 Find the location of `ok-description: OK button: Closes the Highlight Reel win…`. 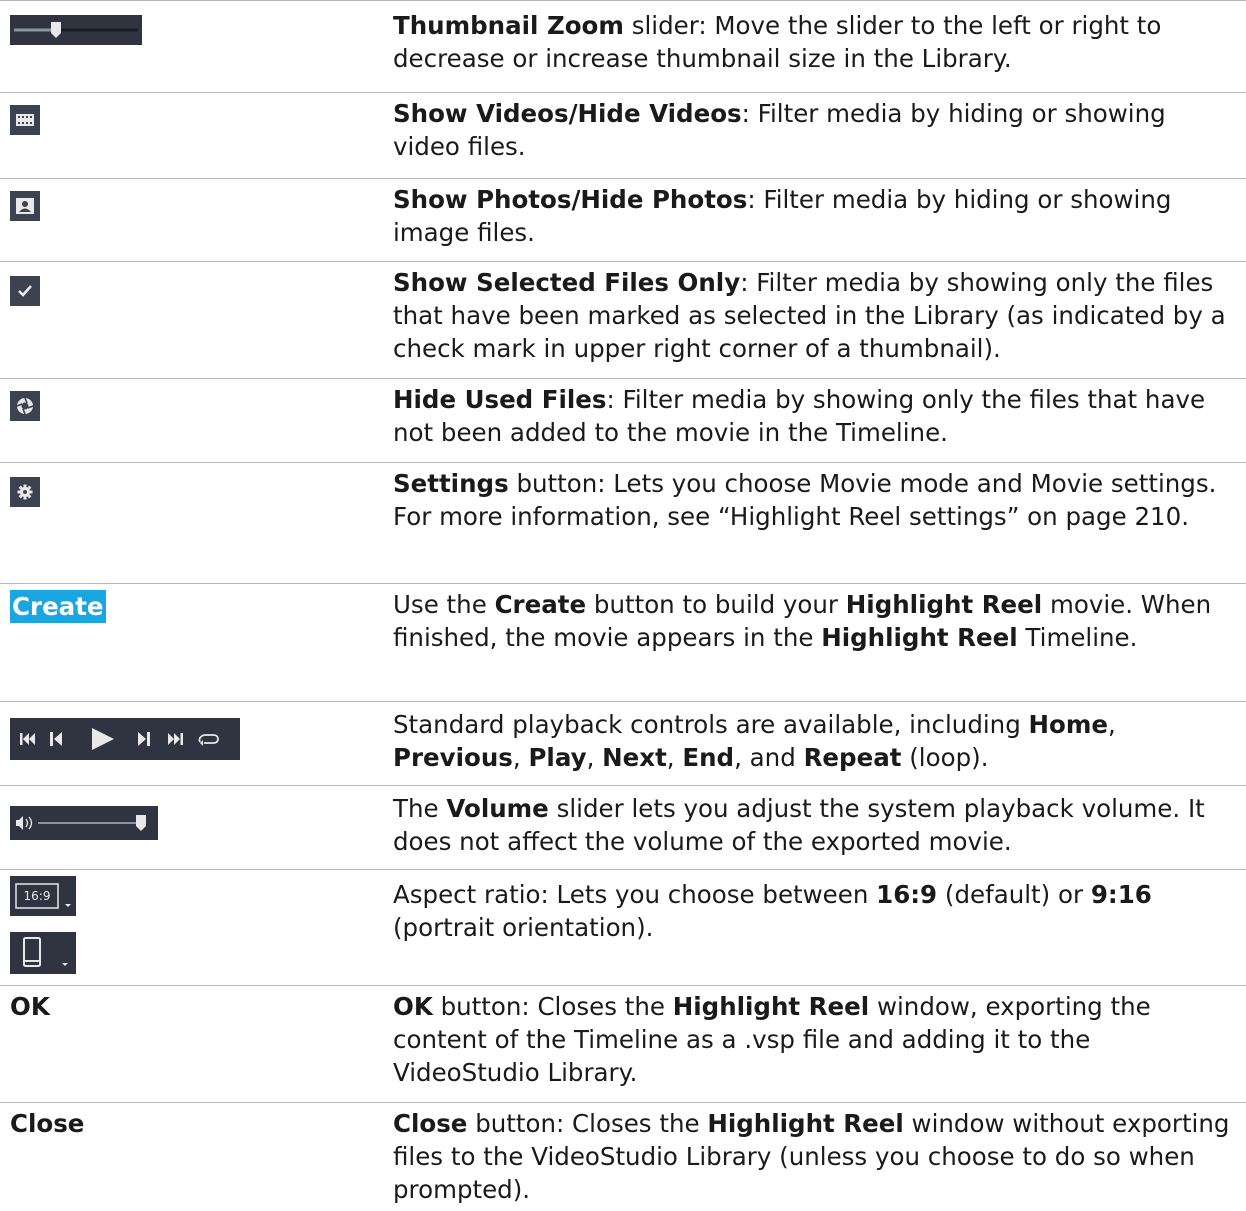

ok-description: OK button: Closes the Highlight Reel win… is located at coordinates (772, 1039).